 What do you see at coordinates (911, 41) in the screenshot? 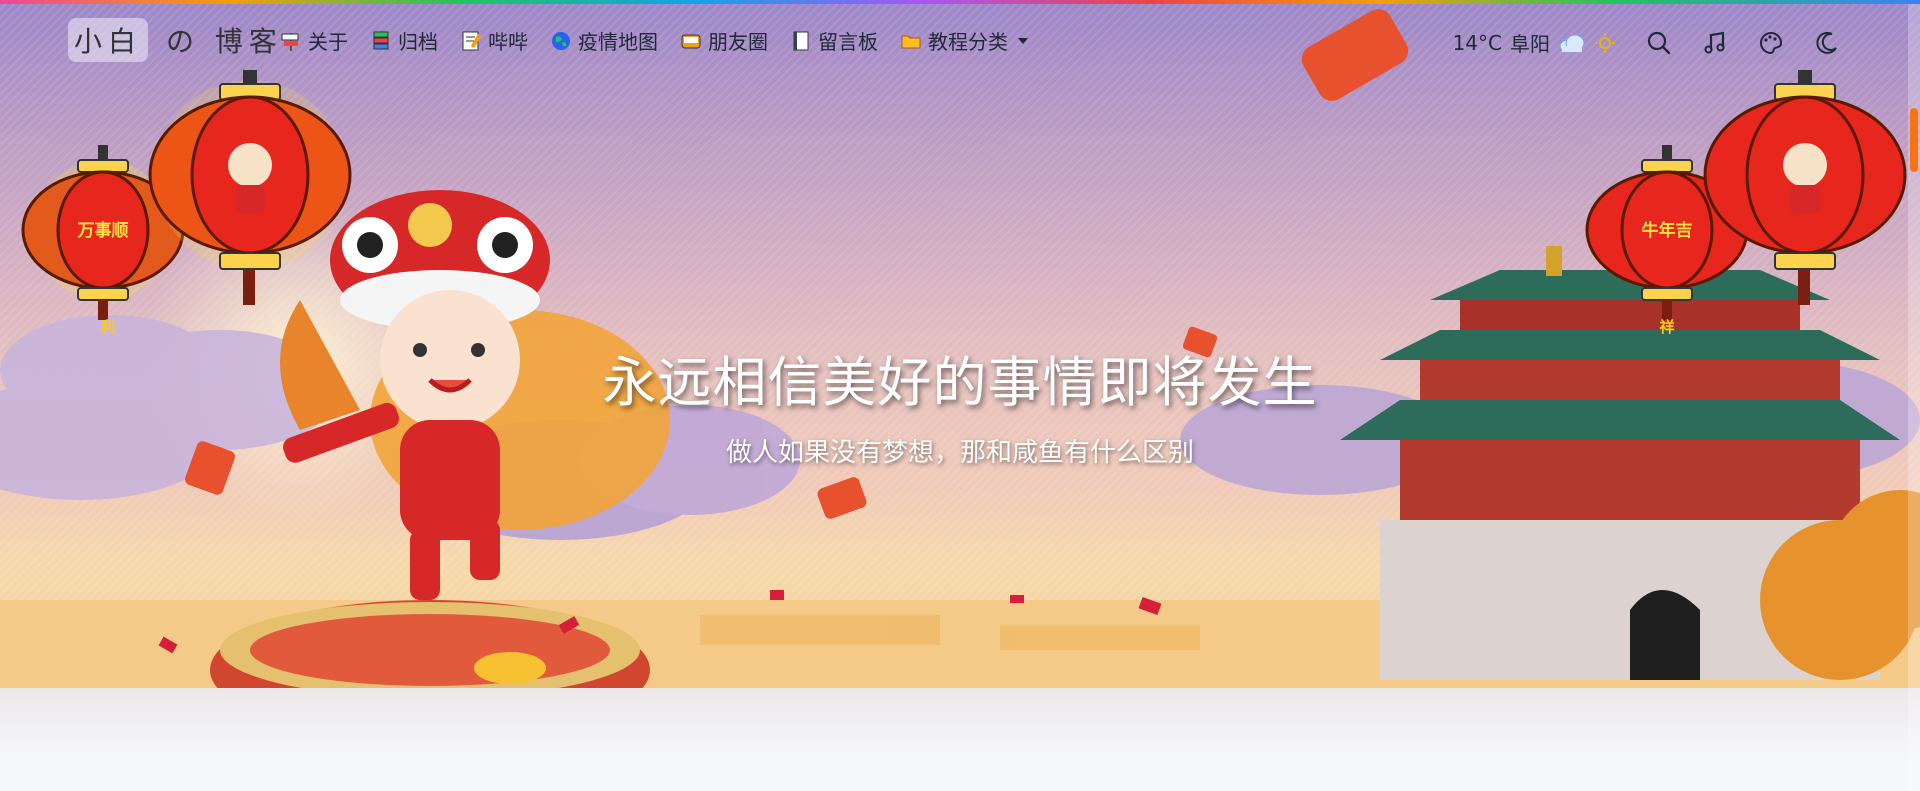
I see `folder-icon` at bounding box center [911, 41].